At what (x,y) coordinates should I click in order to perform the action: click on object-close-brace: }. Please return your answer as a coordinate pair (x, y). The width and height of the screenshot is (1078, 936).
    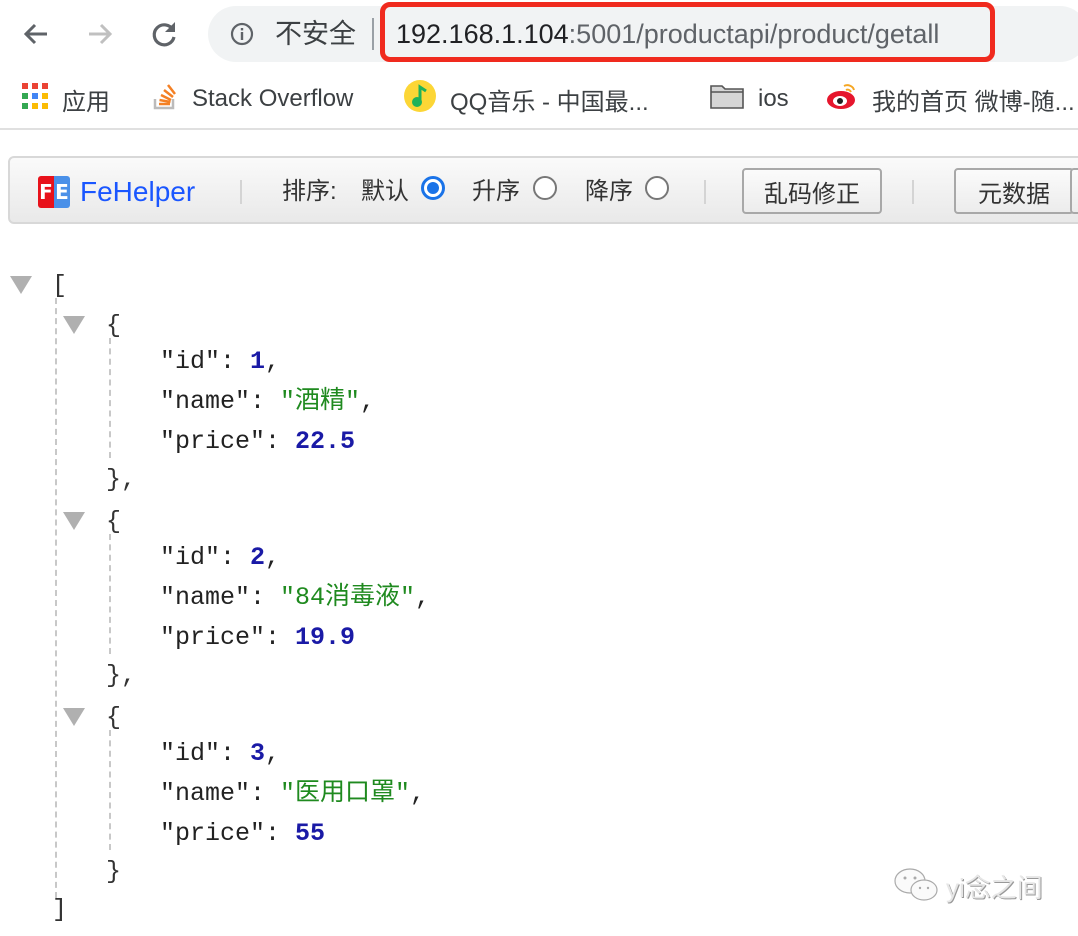
    Looking at the image, I should click on (114, 871).